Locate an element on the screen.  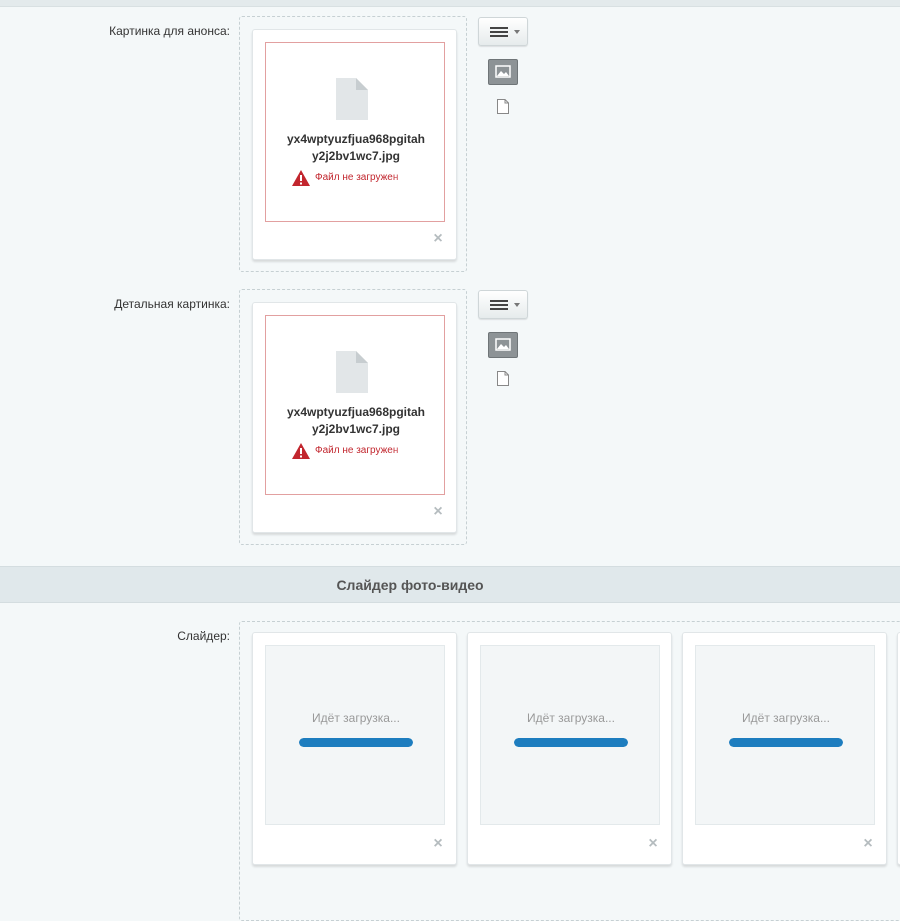
detail-picture-label: Детальная картинка: is located at coordinates (172, 304).